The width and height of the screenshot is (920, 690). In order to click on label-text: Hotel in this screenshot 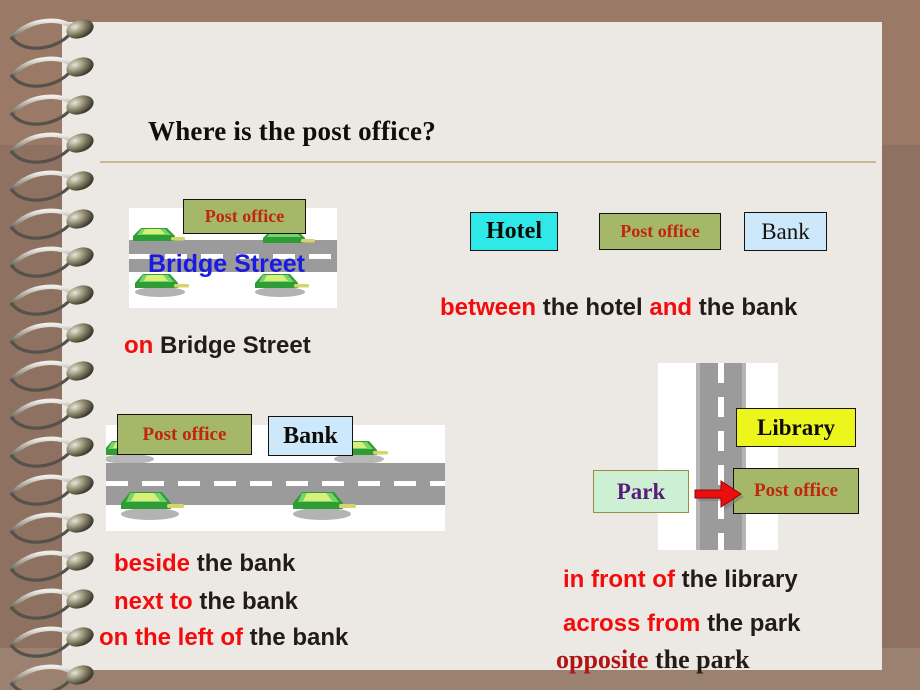, I will do `click(514, 231)`.